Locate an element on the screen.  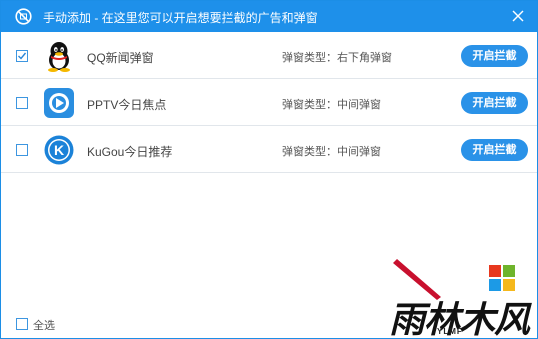
no-entry-icon is located at coordinates (23, 16).